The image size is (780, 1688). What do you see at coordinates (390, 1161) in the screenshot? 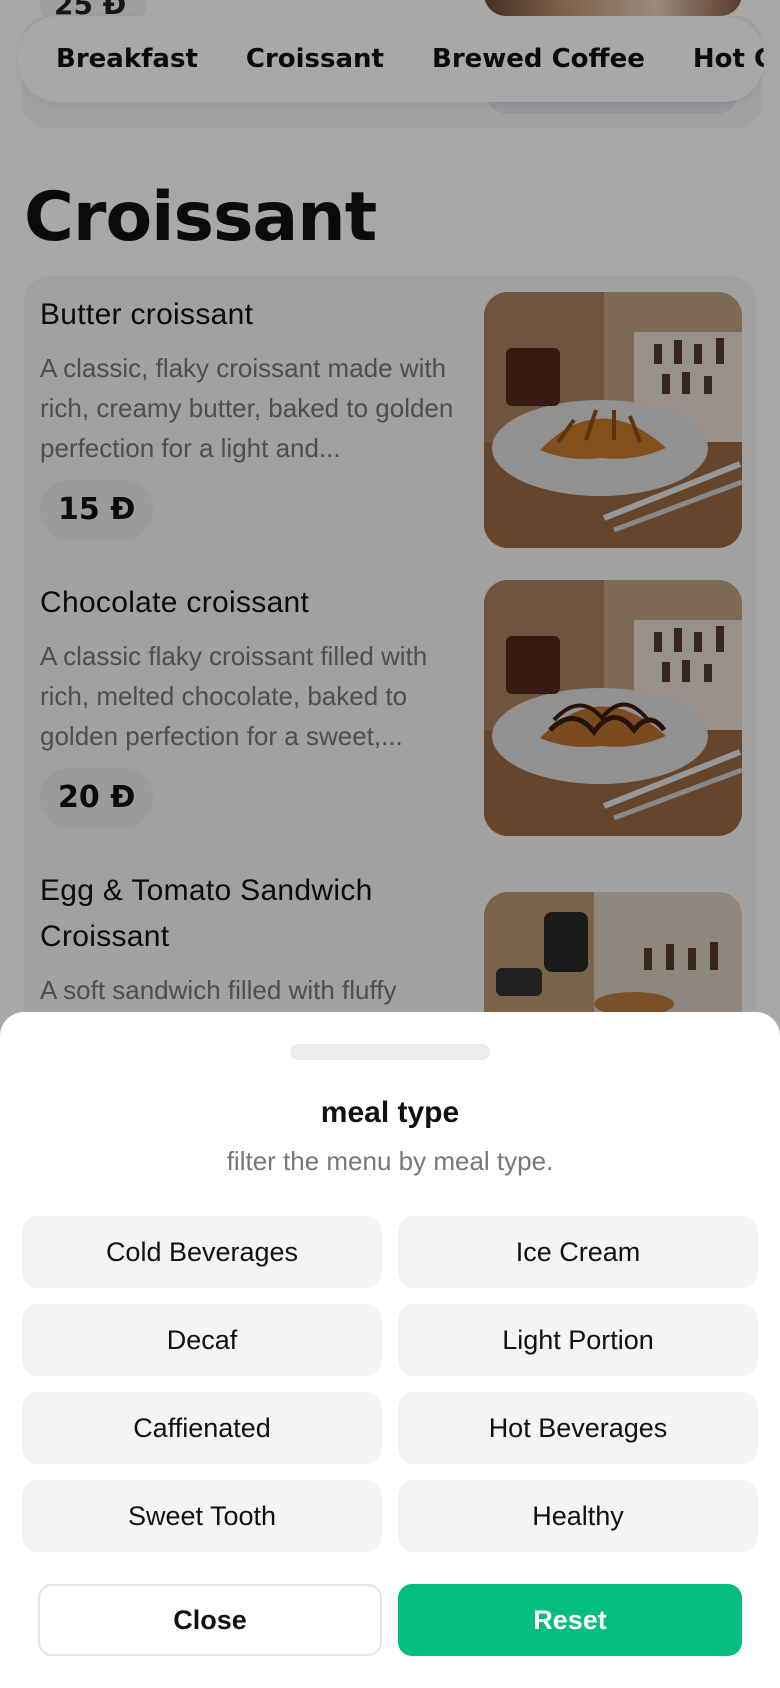
I see `sheet-subtitle: filter the menu by meal type.` at bounding box center [390, 1161].